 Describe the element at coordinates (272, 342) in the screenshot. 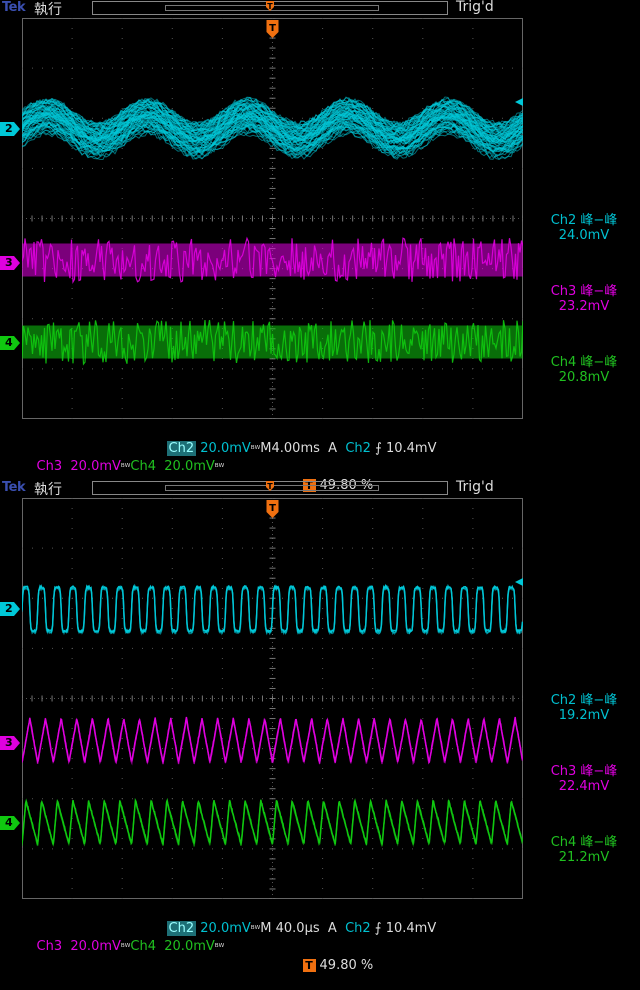

I see `trace-ch4-band` at that location.